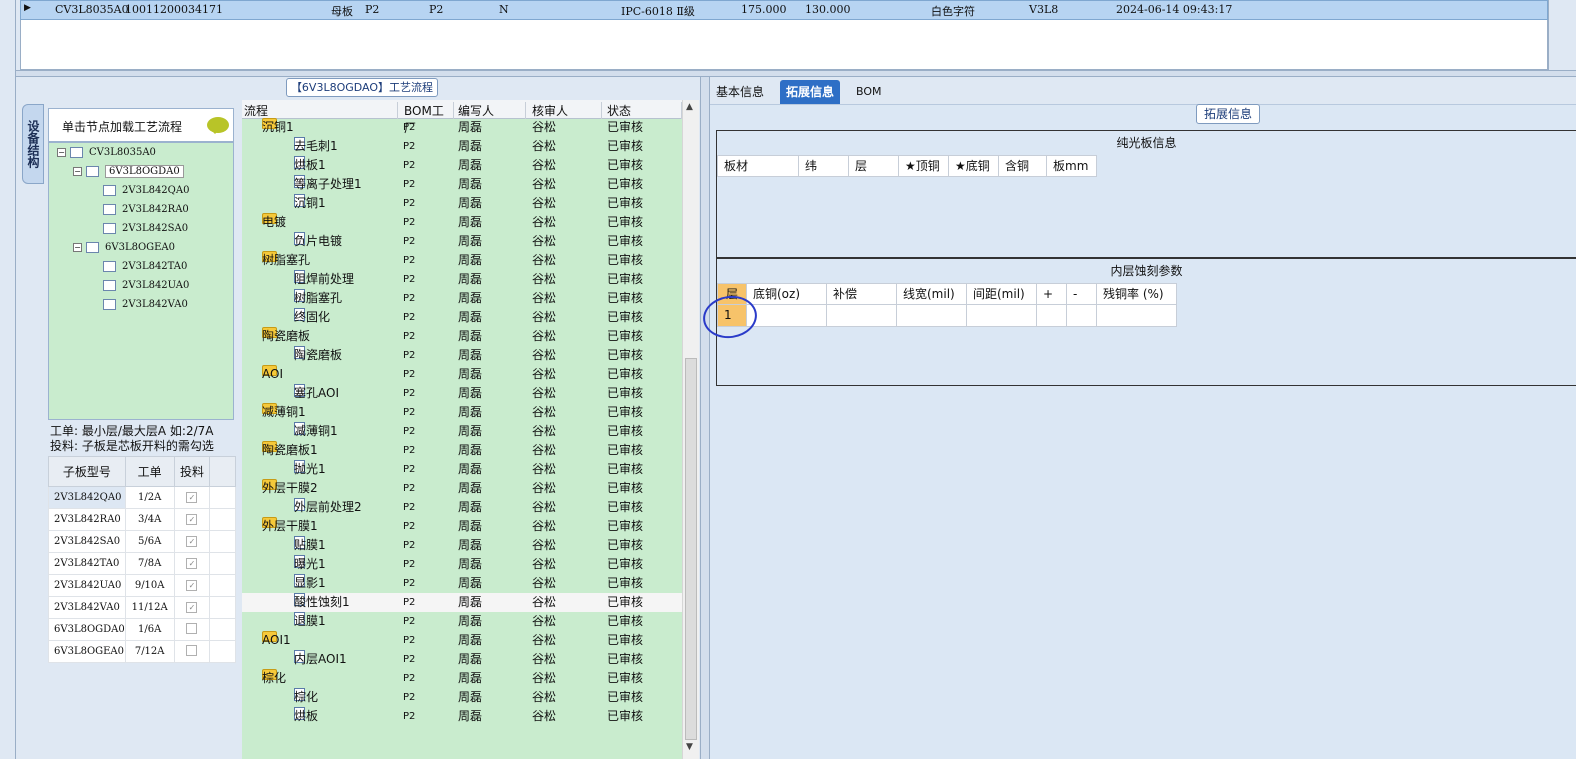 This screenshot has width=1576, height=759. What do you see at coordinates (462, 184) in the screenshot?
I see `grid-row: 等离子处理1 P2 周磊 谷松 已审核` at bounding box center [462, 184].